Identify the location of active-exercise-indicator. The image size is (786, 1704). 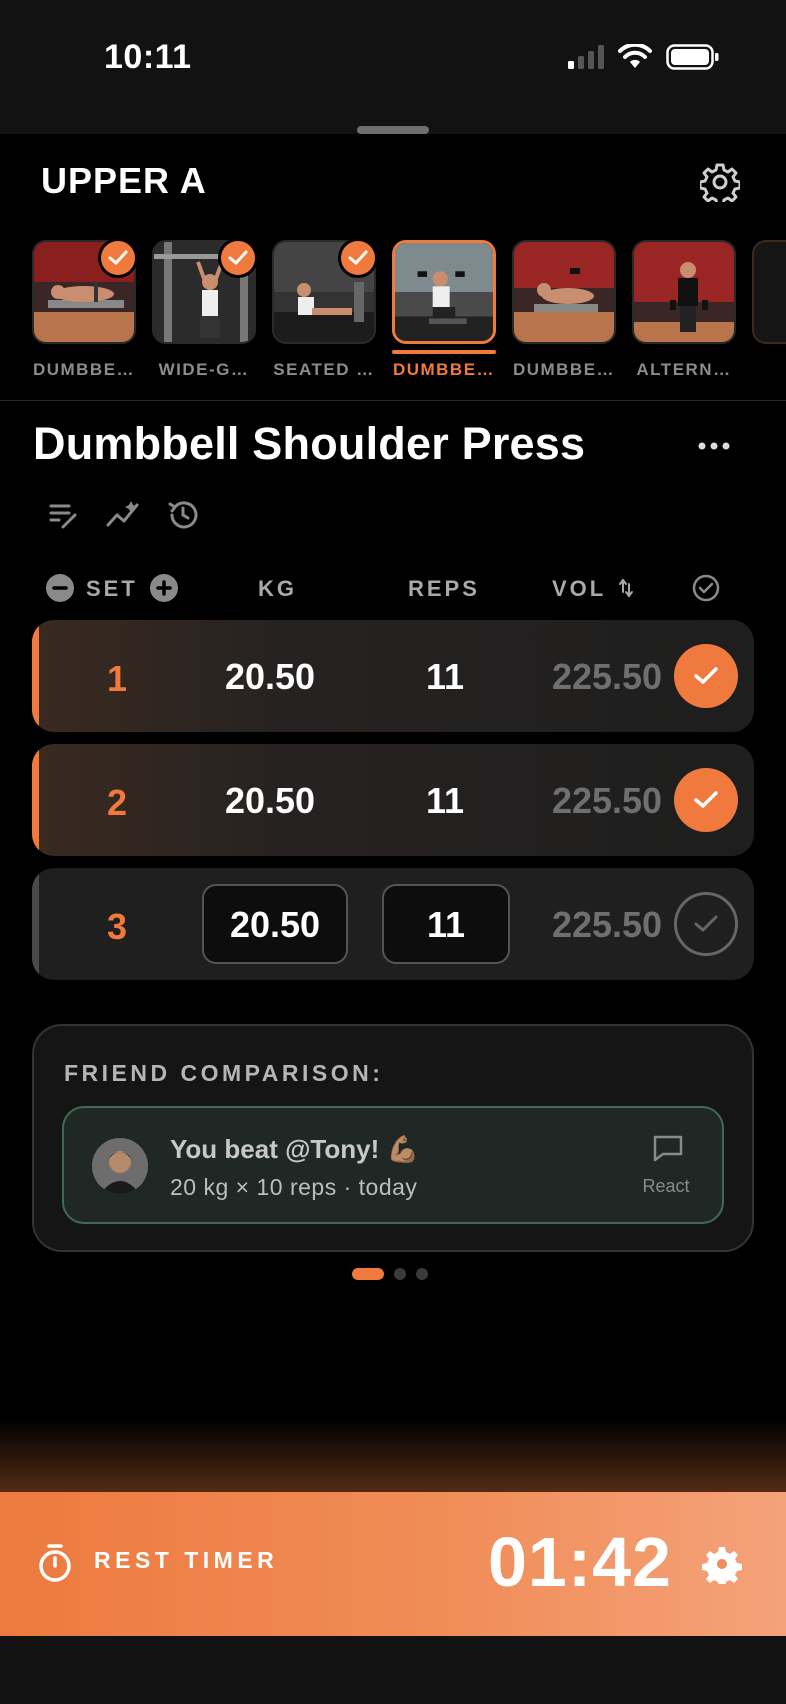
(444, 352).